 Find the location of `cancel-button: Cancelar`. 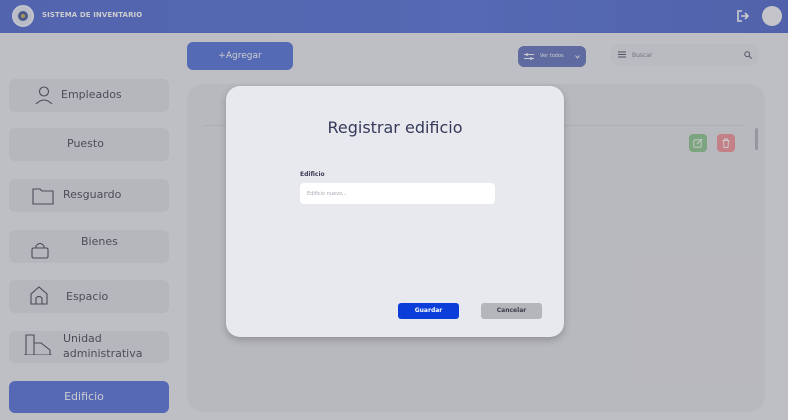

cancel-button: Cancelar is located at coordinates (511, 311).